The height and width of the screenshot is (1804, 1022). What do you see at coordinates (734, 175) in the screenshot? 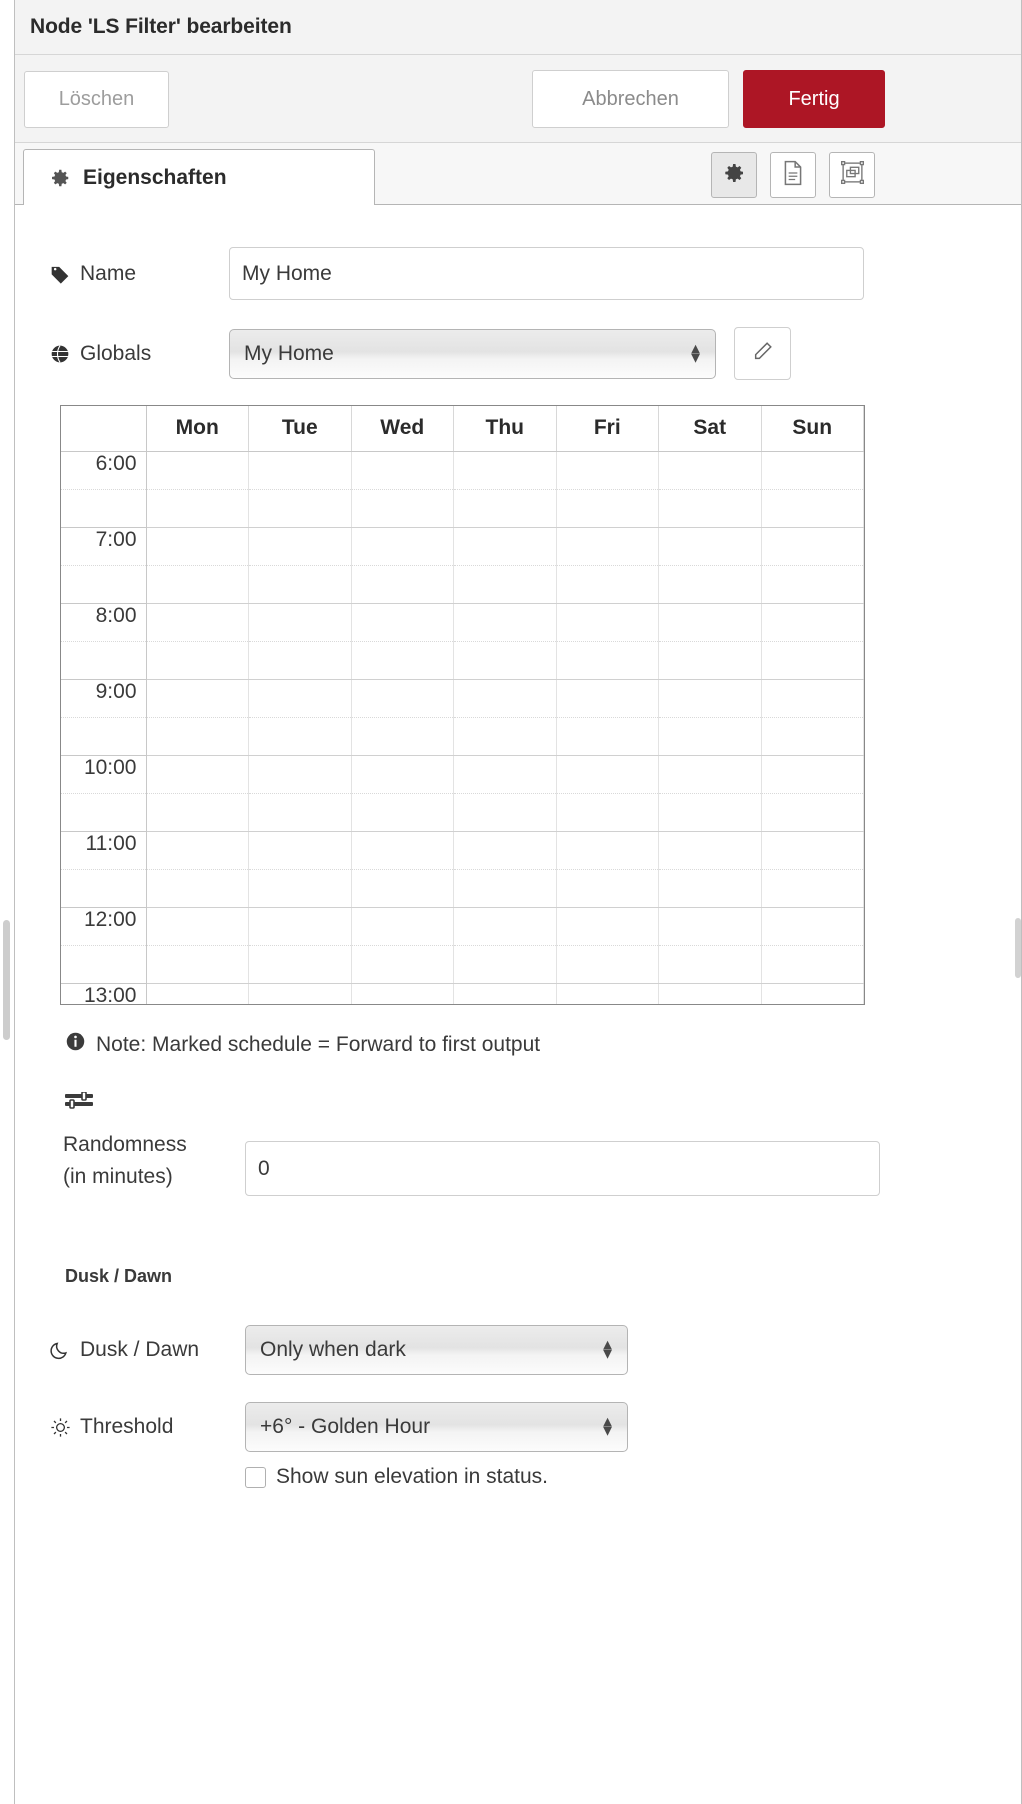
I see `properties-view-button` at bounding box center [734, 175].